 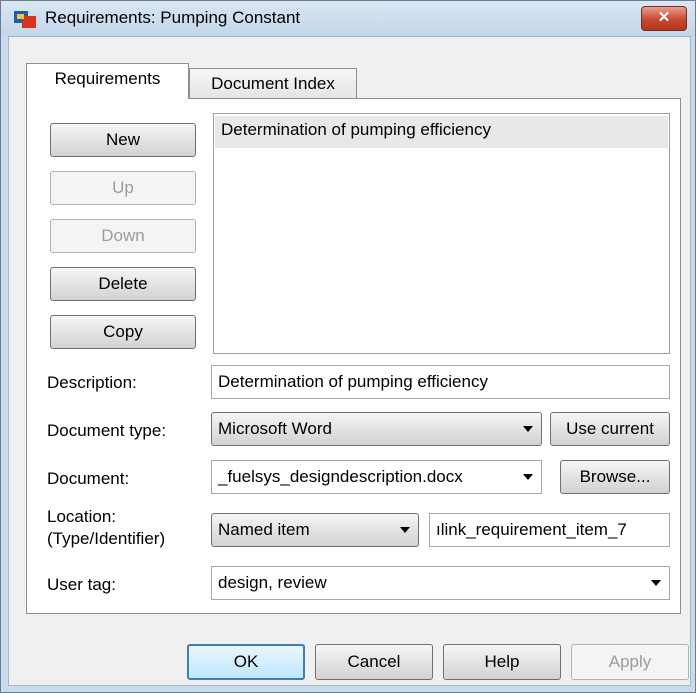 I want to click on user-tag-select: design, review, so click(x=440, y=583).